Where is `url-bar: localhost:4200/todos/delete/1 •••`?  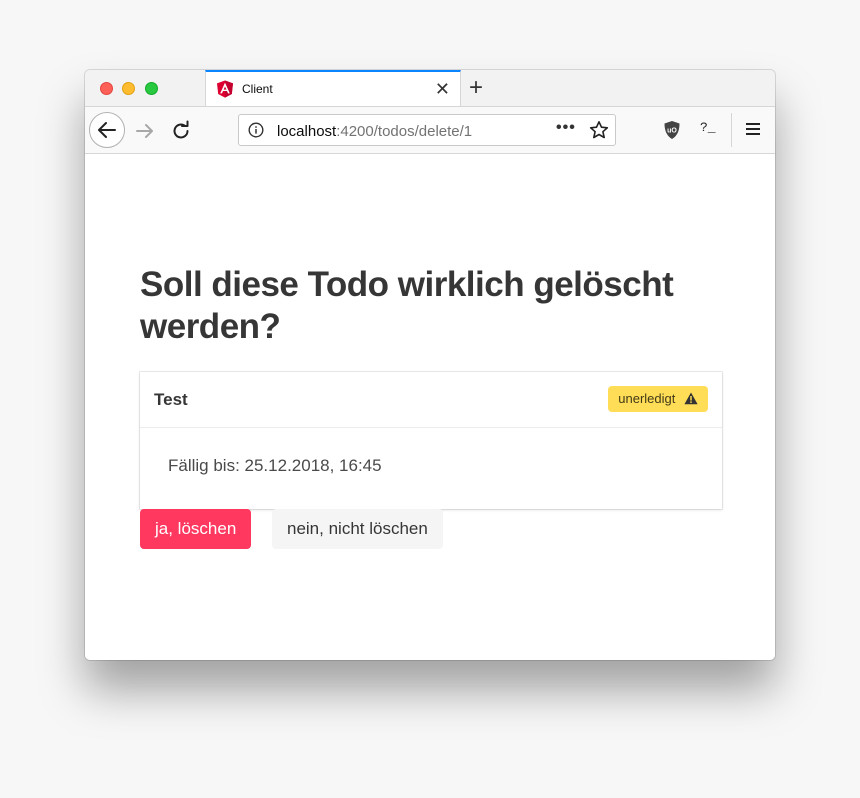
url-bar: localhost:4200/todos/delete/1 ••• is located at coordinates (427, 130).